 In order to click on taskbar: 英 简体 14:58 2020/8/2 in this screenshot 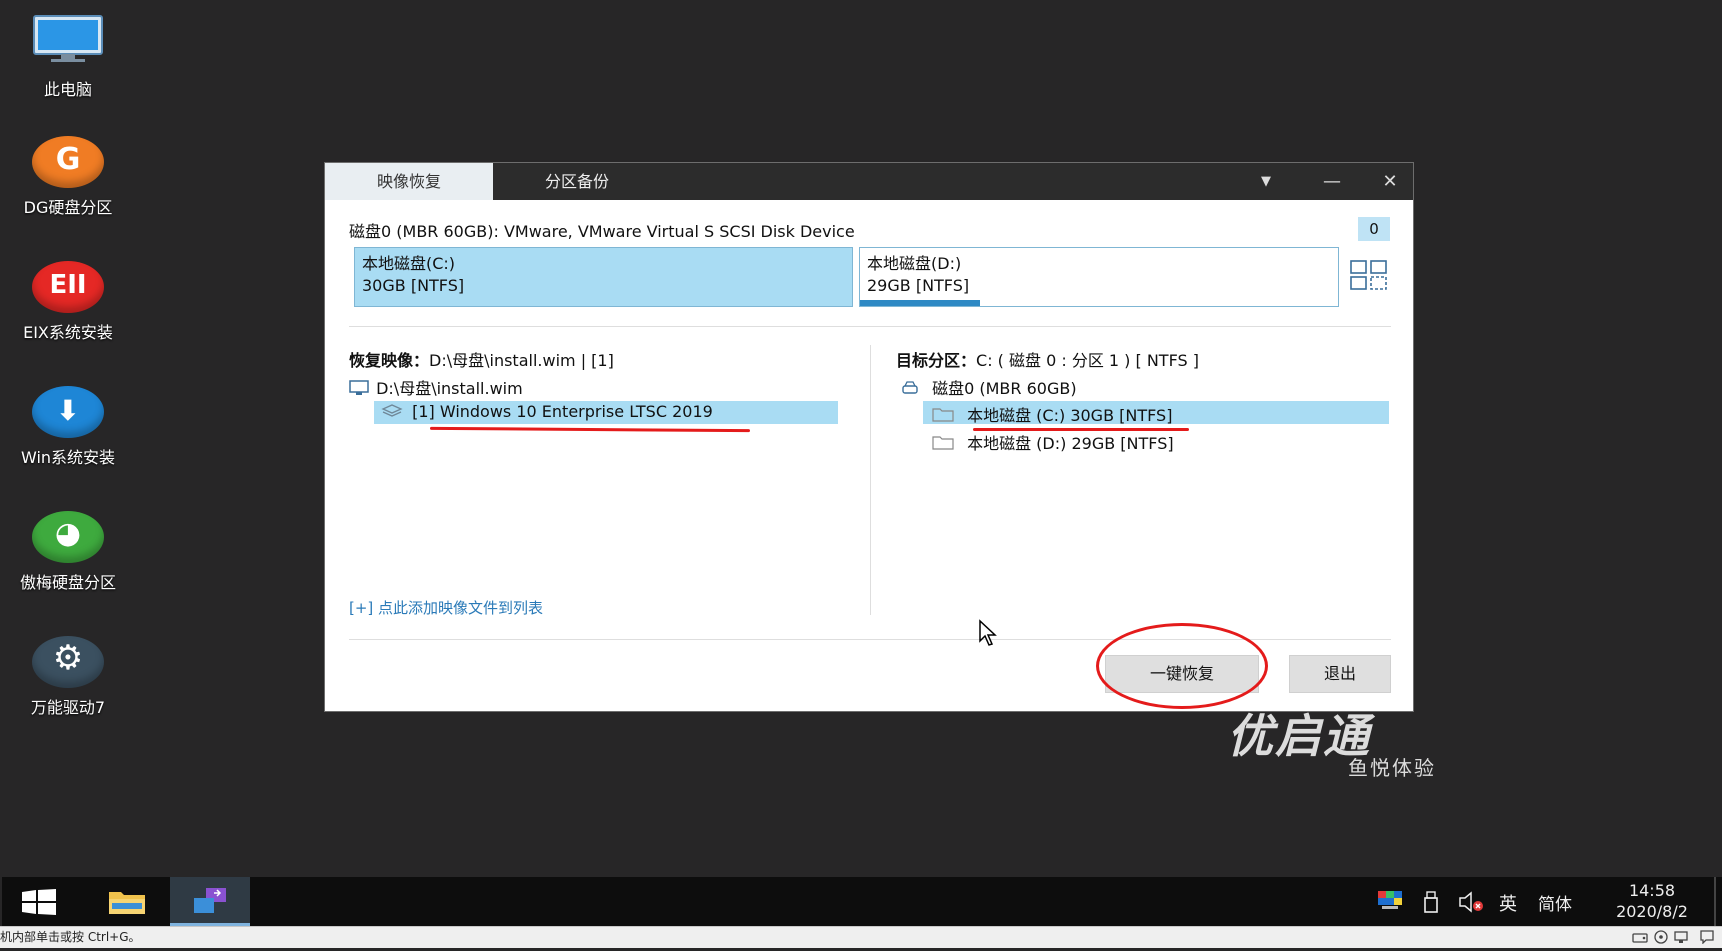, I will do `click(862, 901)`.